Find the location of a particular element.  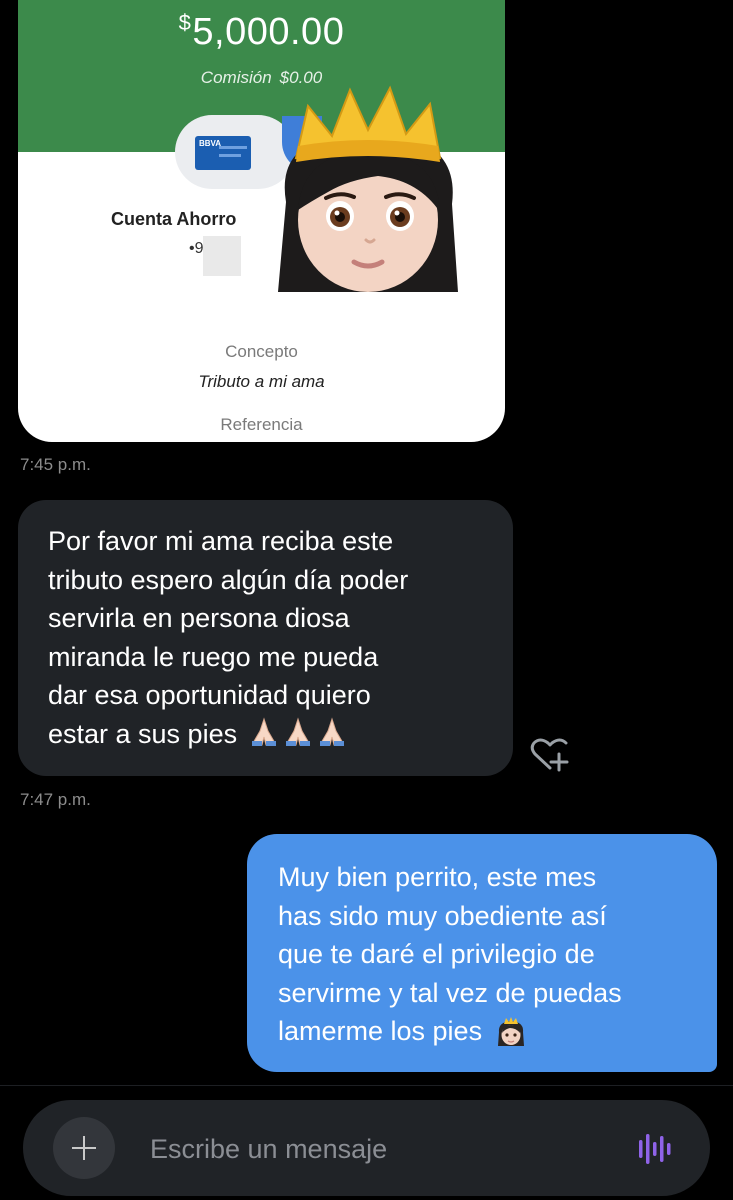

transfer-amount: $5,000.00 is located at coordinates (261, 32).